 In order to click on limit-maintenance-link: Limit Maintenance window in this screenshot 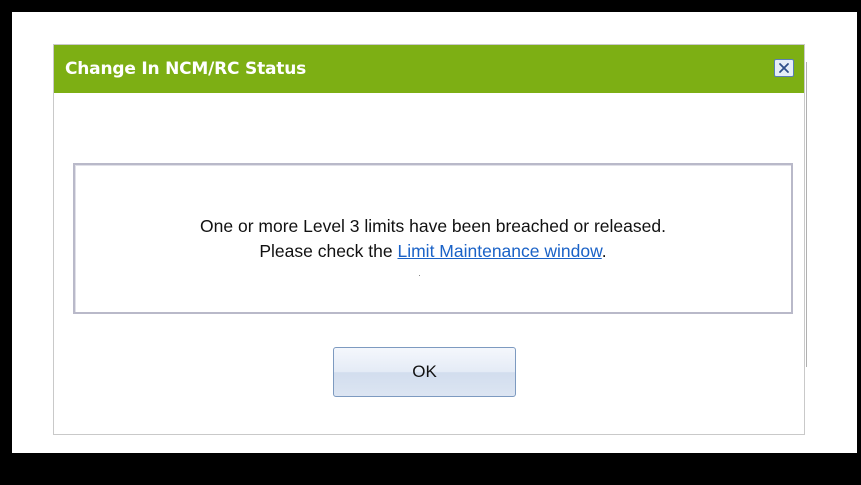, I will do `click(499, 251)`.